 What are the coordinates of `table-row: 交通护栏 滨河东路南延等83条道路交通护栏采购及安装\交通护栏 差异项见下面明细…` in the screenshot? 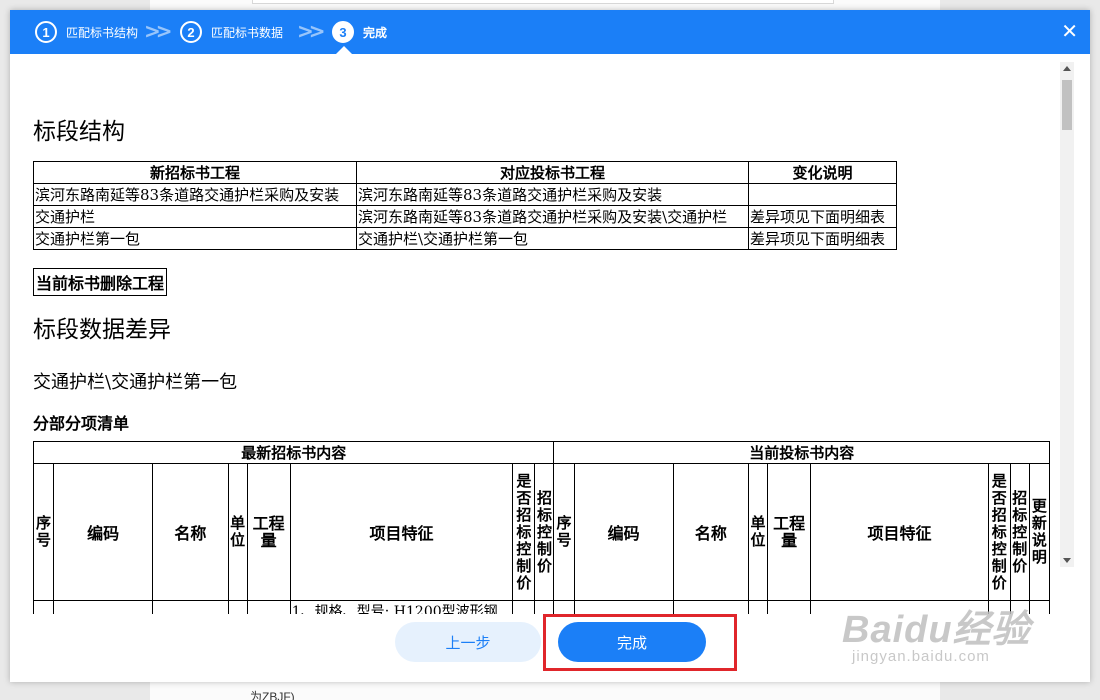 It's located at (465, 216).